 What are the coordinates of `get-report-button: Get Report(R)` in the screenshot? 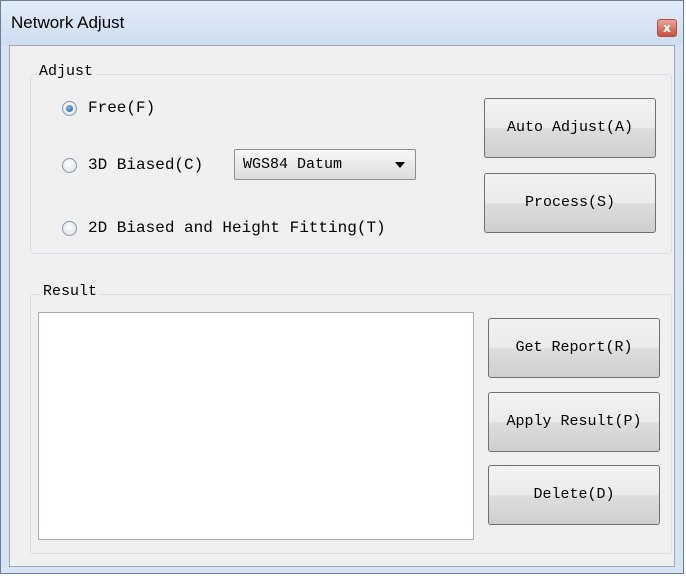 It's located at (574, 348).